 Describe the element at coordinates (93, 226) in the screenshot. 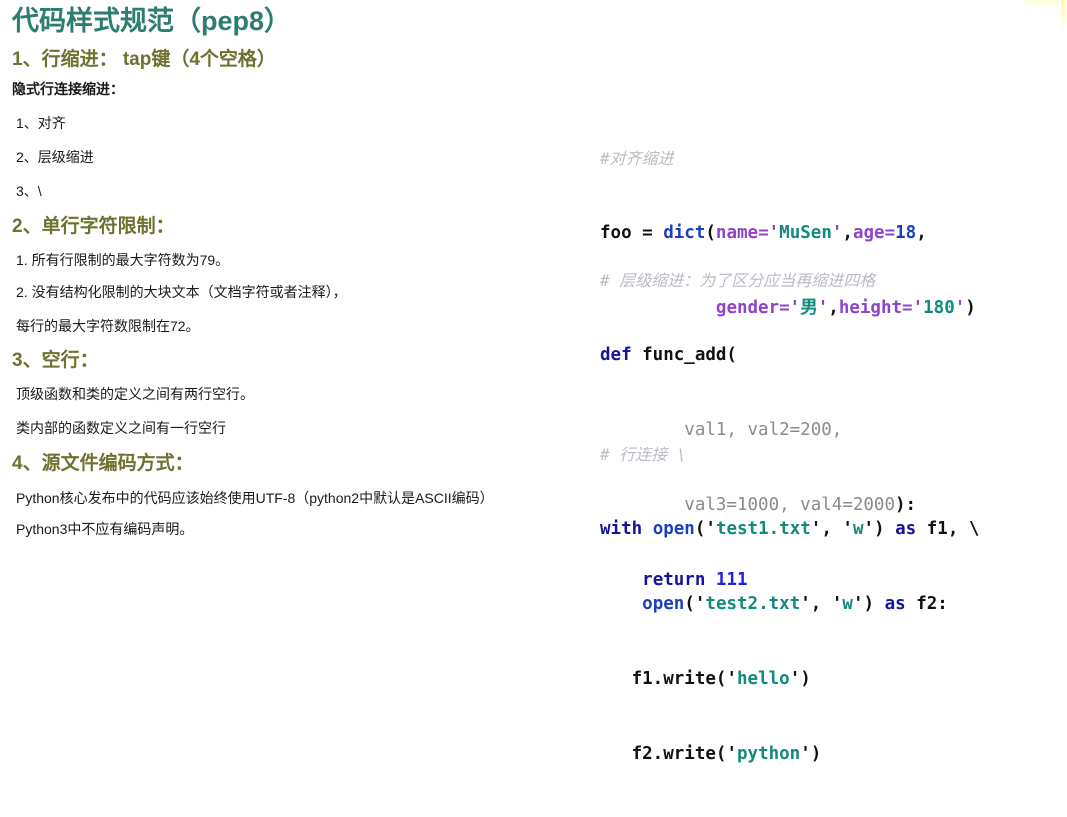

I see `section-heading-2: 2、单行字符限制：` at that location.